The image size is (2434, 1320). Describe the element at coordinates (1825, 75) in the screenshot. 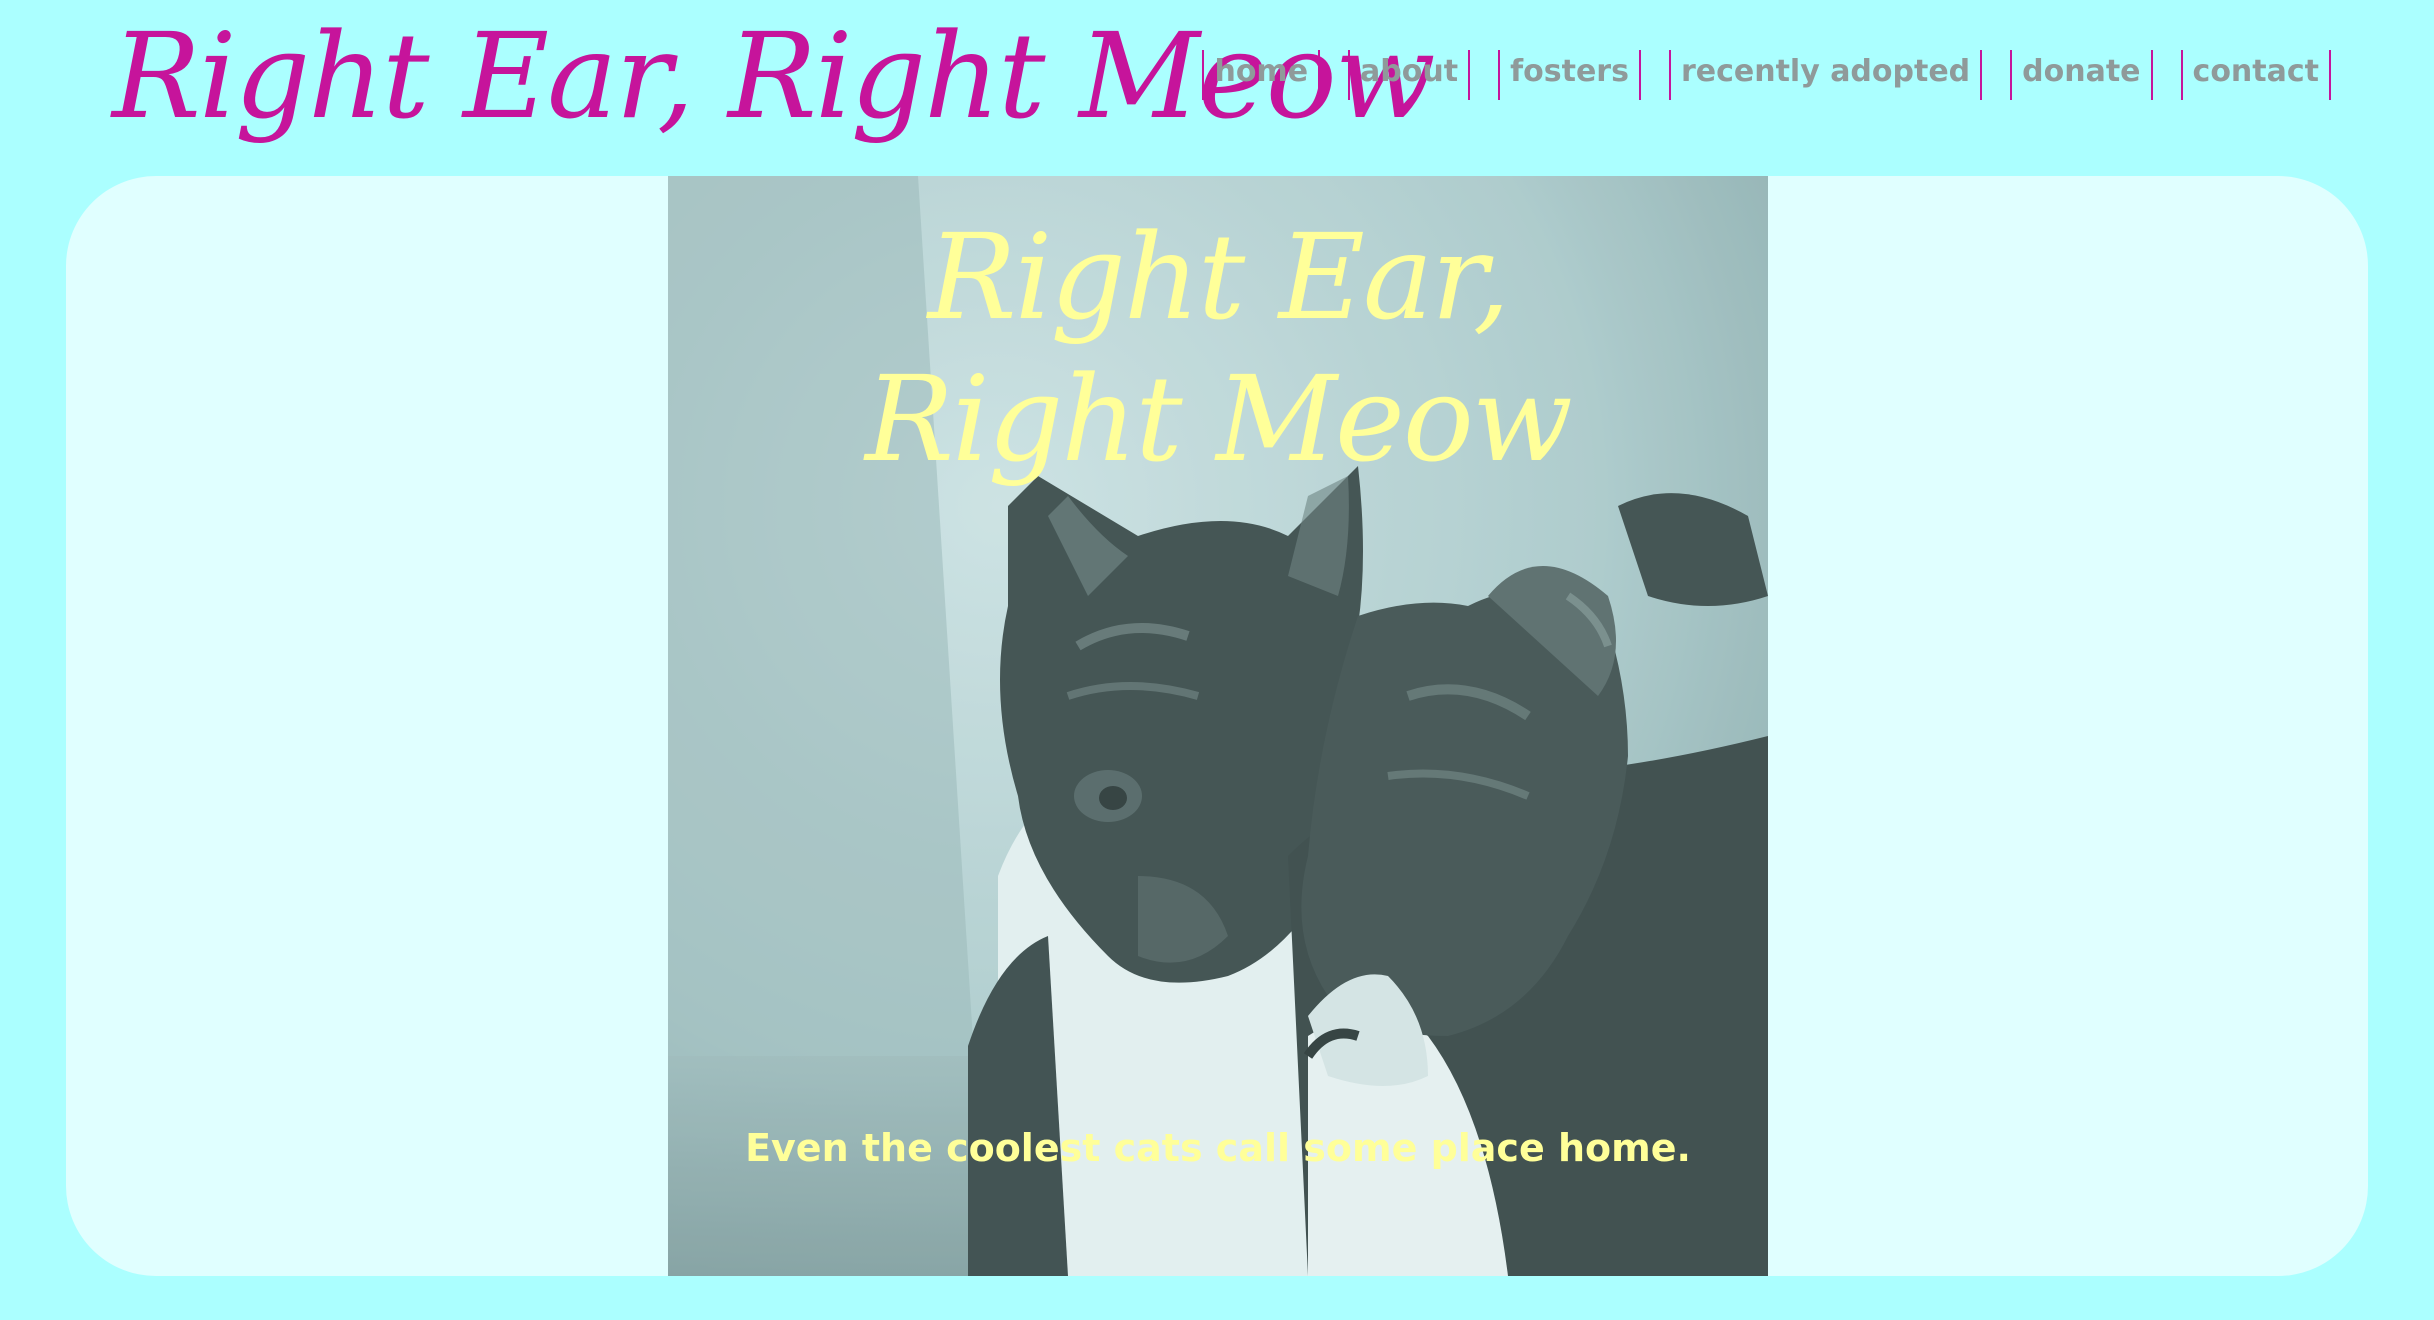

I see `nav-item-recently-adopted: recently adopted` at that location.